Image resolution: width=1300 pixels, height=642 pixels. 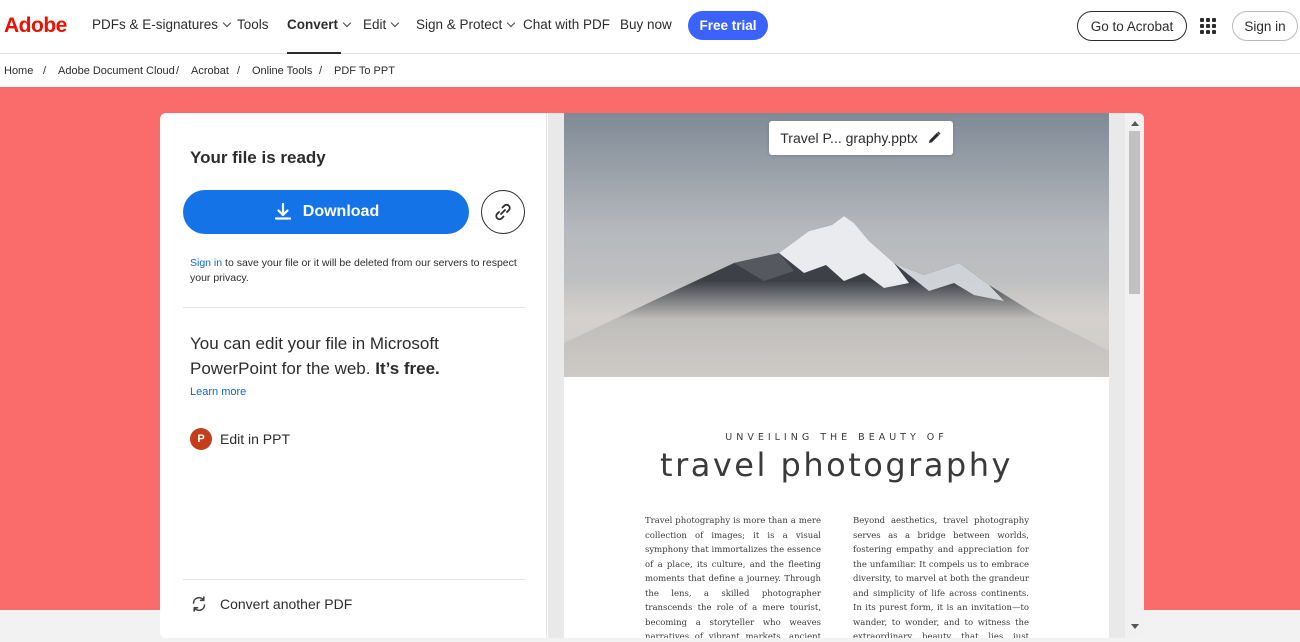 What do you see at coordinates (218, 392) in the screenshot?
I see `learn-more-link: Learn more` at bounding box center [218, 392].